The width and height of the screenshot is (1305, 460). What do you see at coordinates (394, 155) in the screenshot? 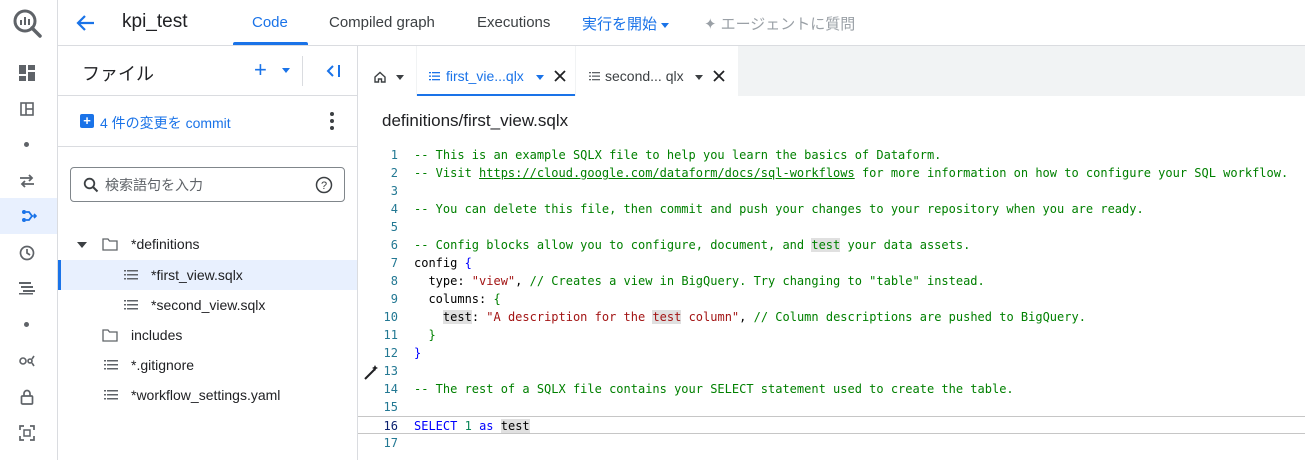
I see `line-number: 1` at bounding box center [394, 155].